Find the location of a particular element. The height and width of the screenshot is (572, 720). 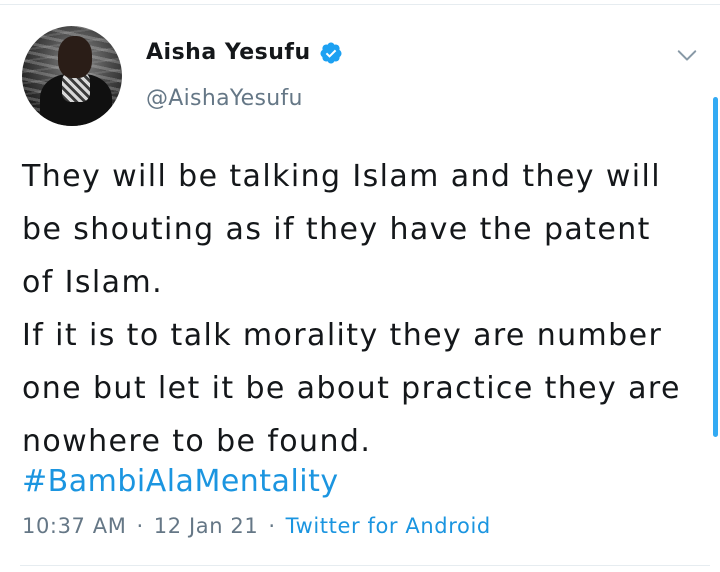

tweet-time: 10:37 AM is located at coordinates (74, 526).